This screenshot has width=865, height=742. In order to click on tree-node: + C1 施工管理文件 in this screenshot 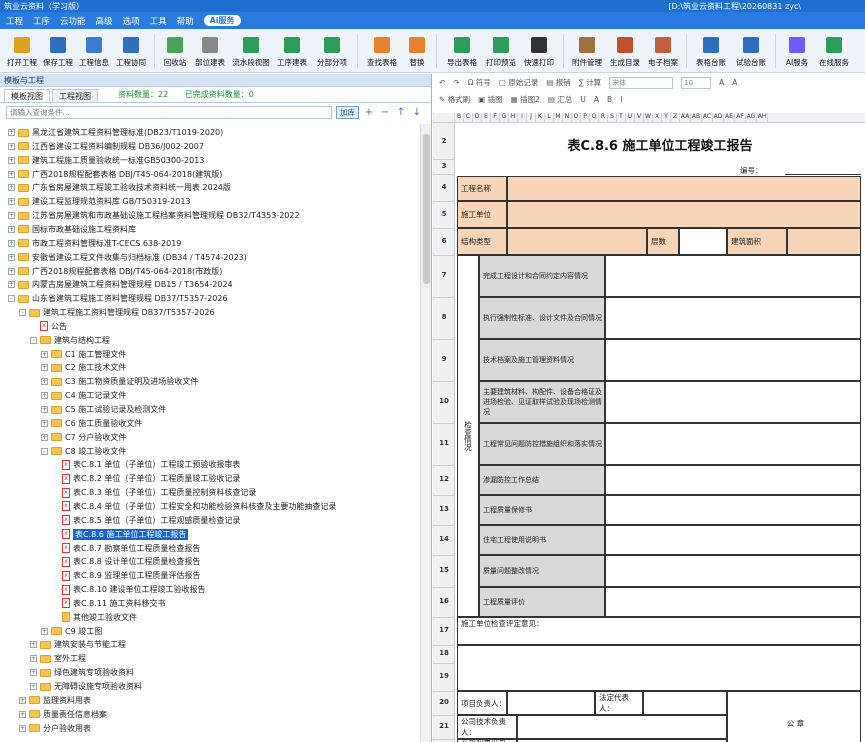, I will do `click(83, 354)`.